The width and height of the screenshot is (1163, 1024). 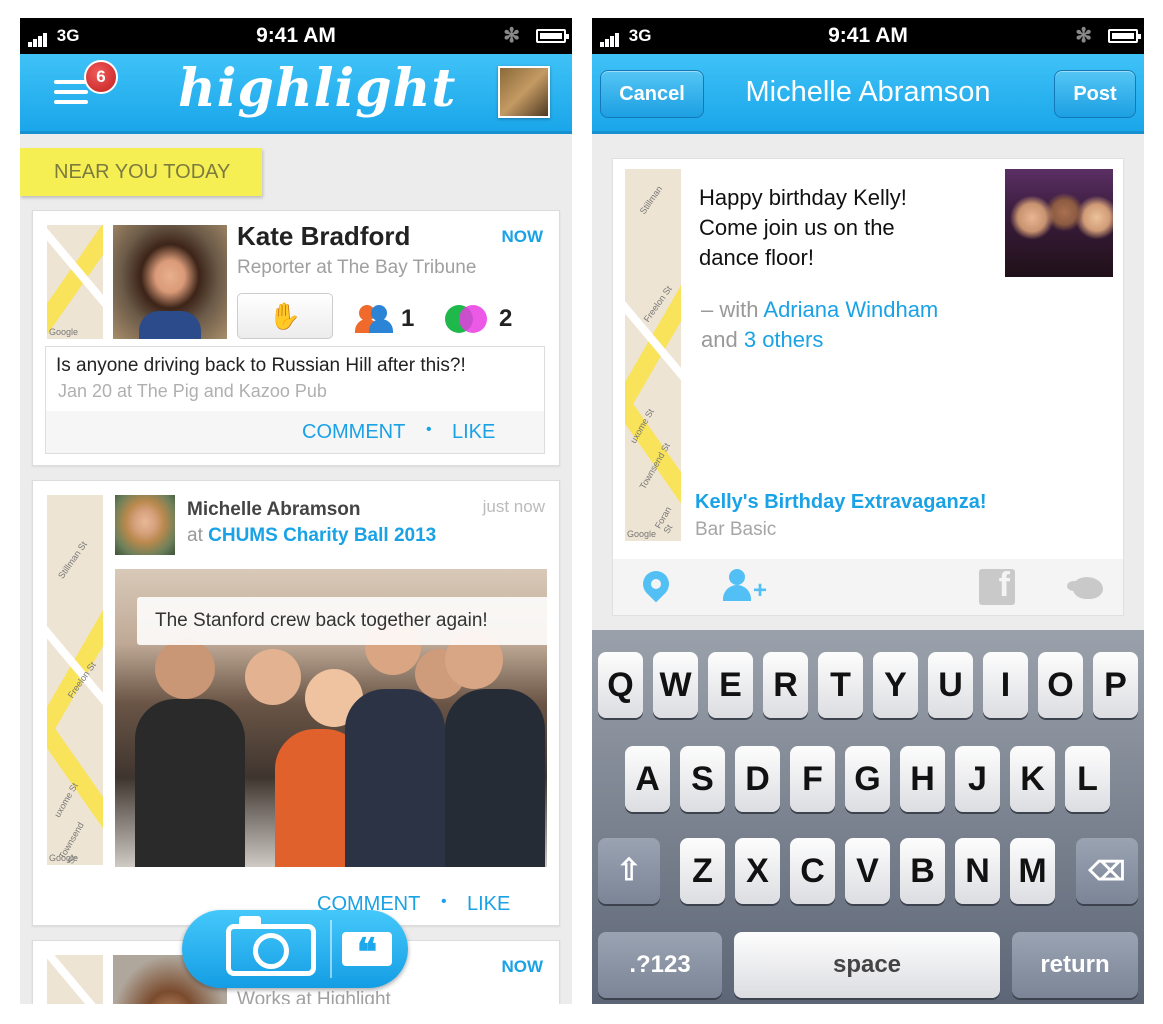 I want to click on message-line: Happy birthday Kelly!, so click(x=803, y=197).